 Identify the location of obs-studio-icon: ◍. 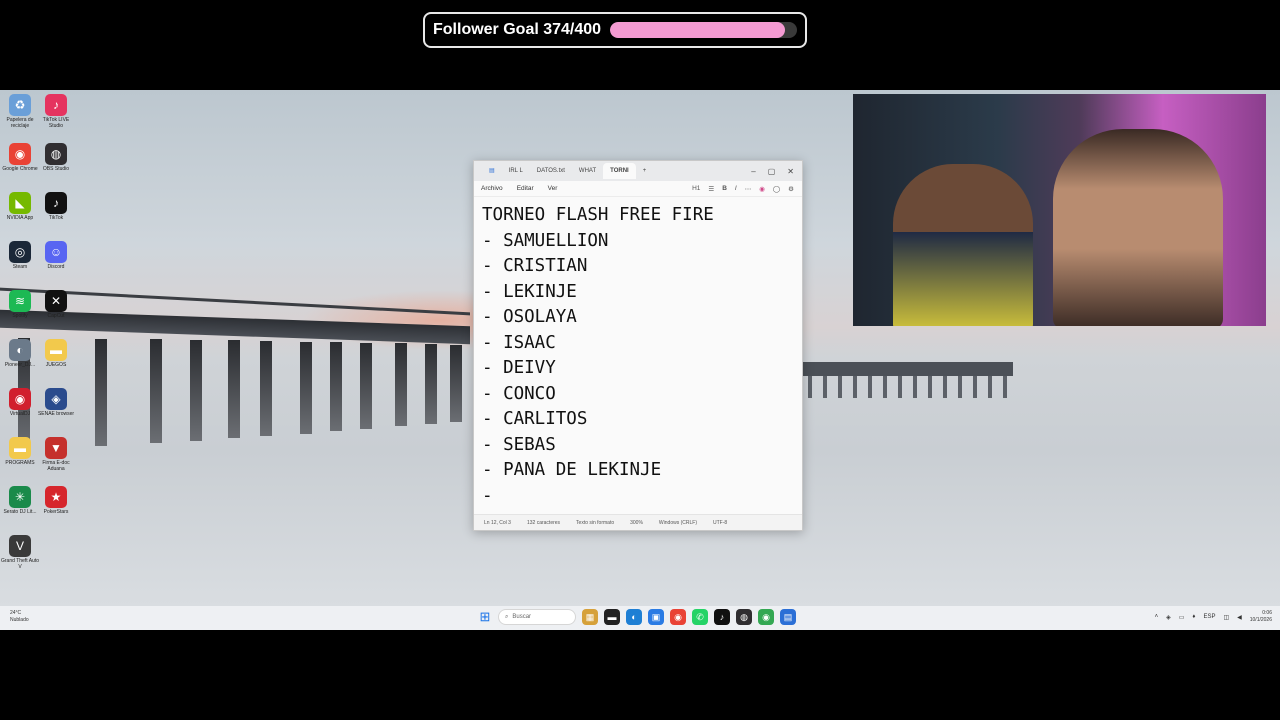
(56, 154).